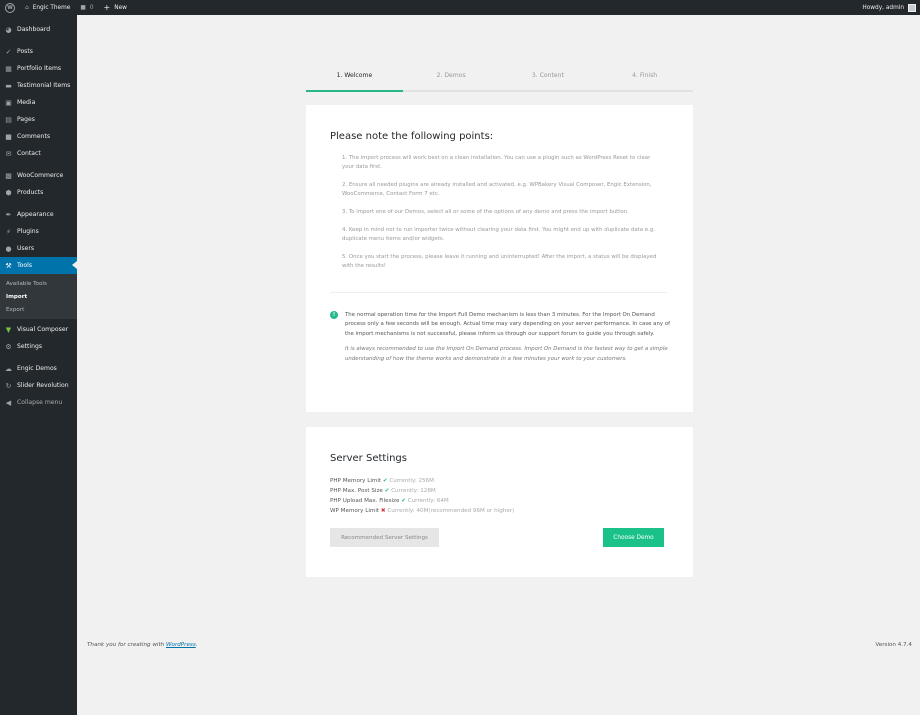  What do you see at coordinates (8, 265) in the screenshot?
I see `wrench-icon: ⚒` at bounding box center [8, 265].